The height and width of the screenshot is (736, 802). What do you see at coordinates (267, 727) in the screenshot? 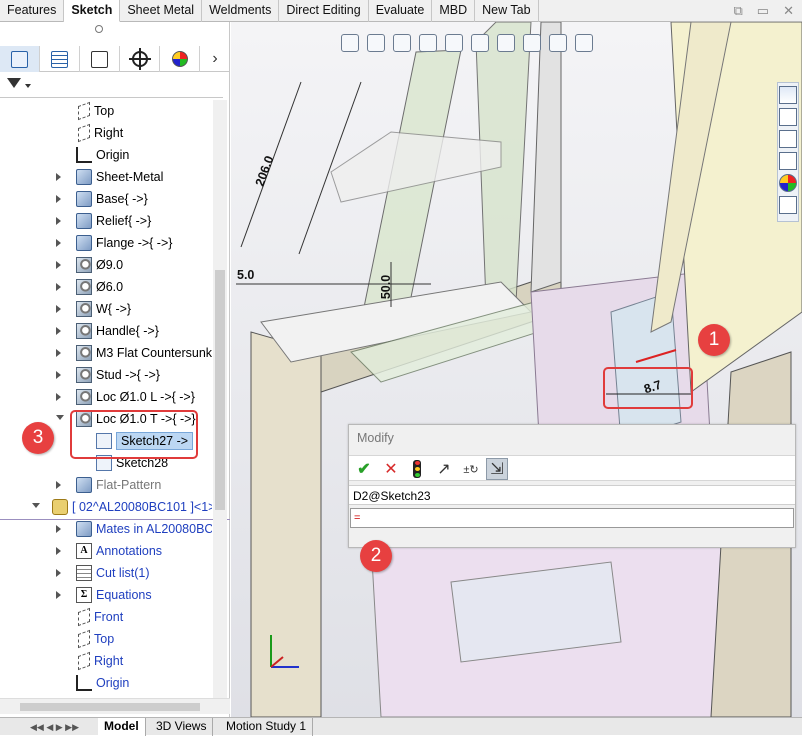
I see `tab-motion-study: Motion Study 1` at bounding box center [267, 727].